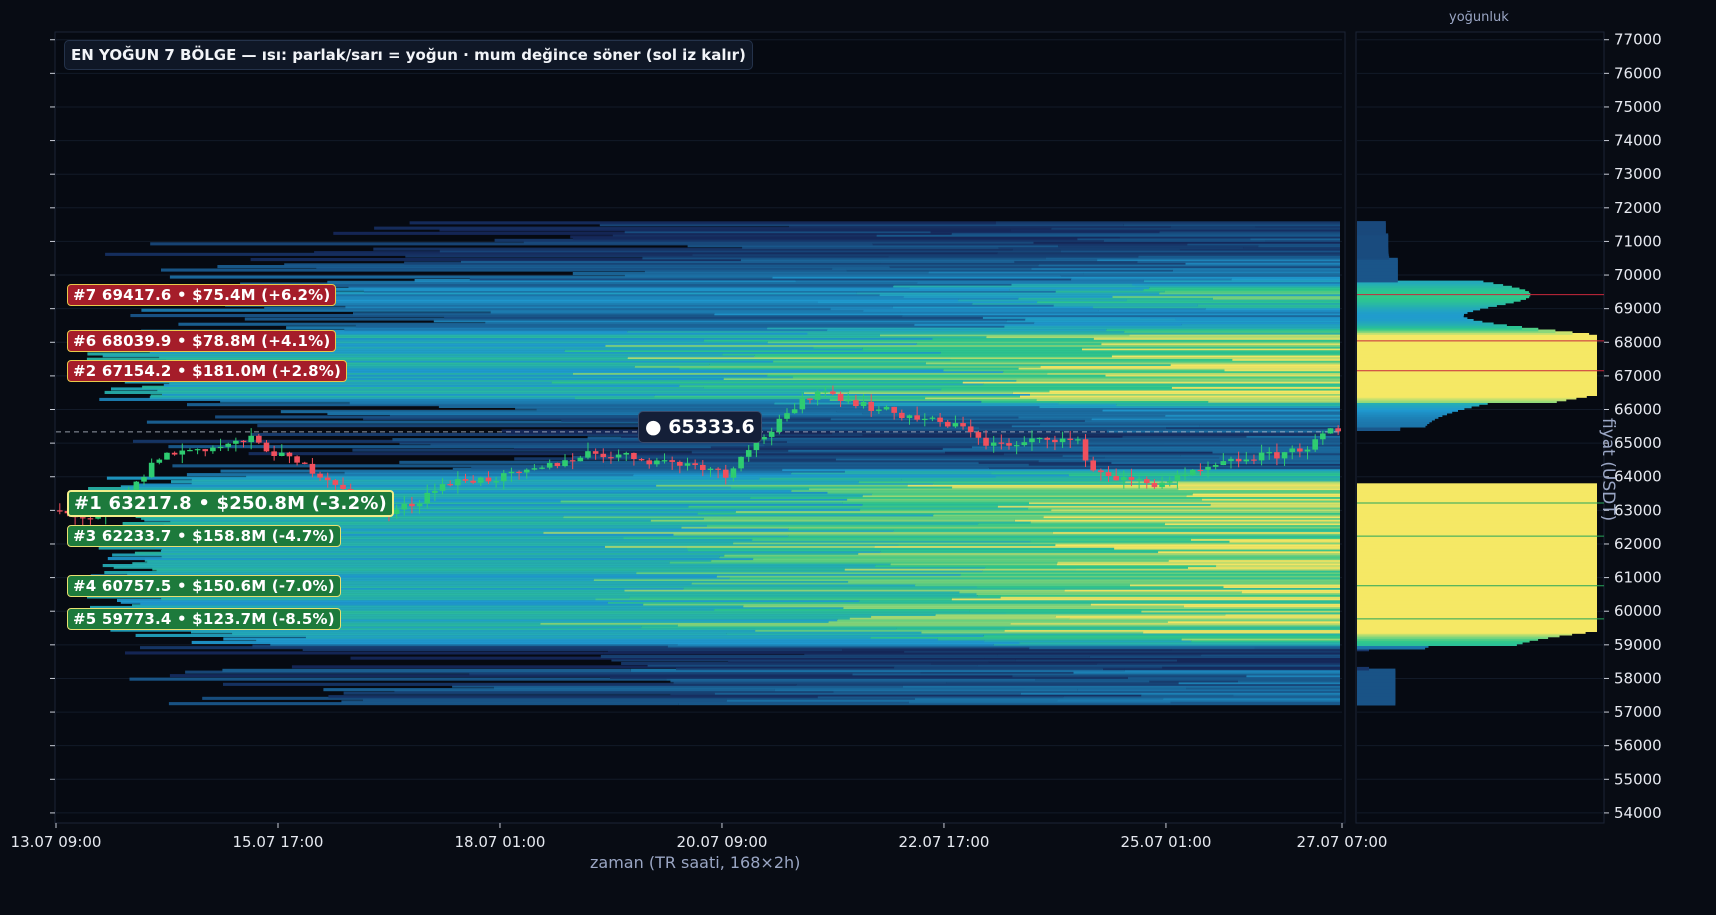 The height and width of the screenshot is (915, 1716). What do you see at coordinates (1479, 17) in the screenshot?
I see `profile-title: yoğunluk` at bounding box center [1479, 17].